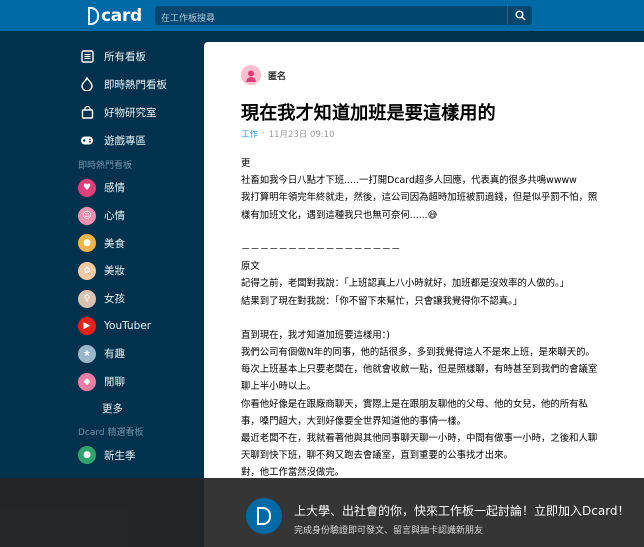 Image resolution: width=644 pixels, height=547 pixels. What do you see at coordinates (138, 188) in the screenshot?
I see `sidebar-item-relationship: ♥ 感情` at bounding box center [138, 188].